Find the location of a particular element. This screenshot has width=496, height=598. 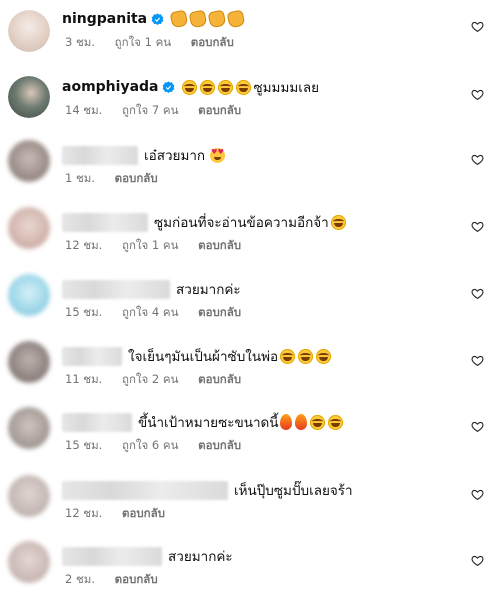

heart-eyes-emoji-icon is located at coordinates (218, 155).